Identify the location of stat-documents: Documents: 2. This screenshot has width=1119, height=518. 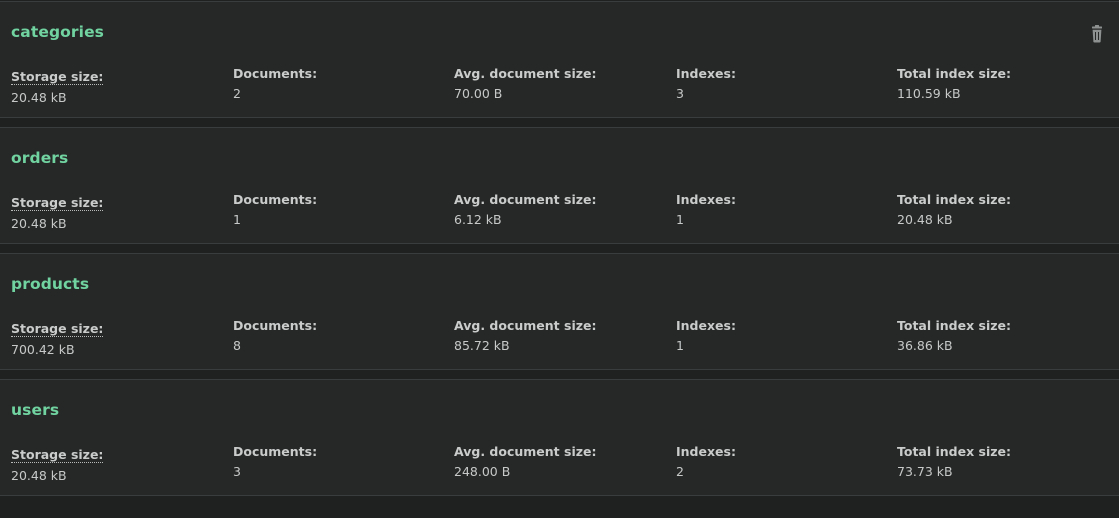
(340, 84).